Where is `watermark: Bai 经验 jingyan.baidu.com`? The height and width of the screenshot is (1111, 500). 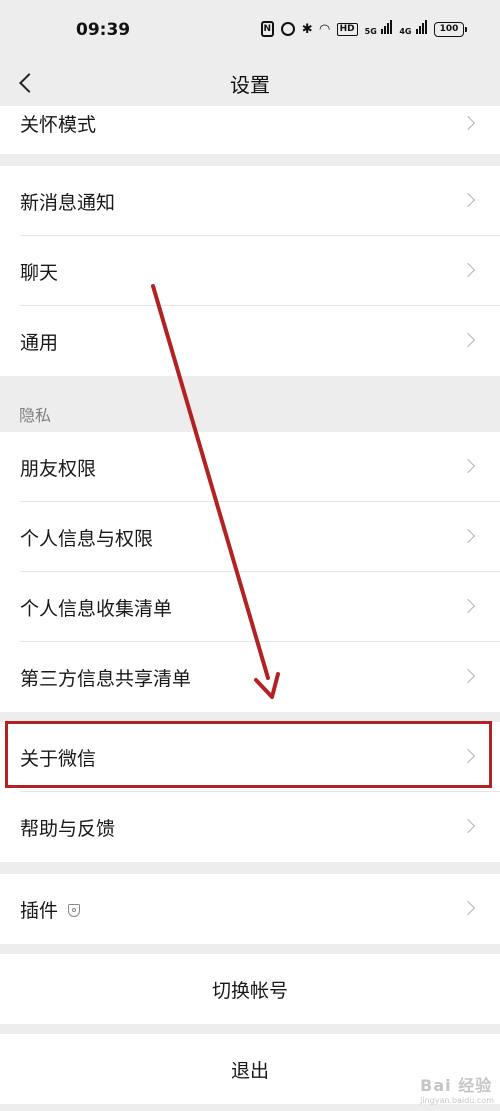
watermark: Bai 经验 jingyan.baidu.com is located at coordinates (457, 1090).